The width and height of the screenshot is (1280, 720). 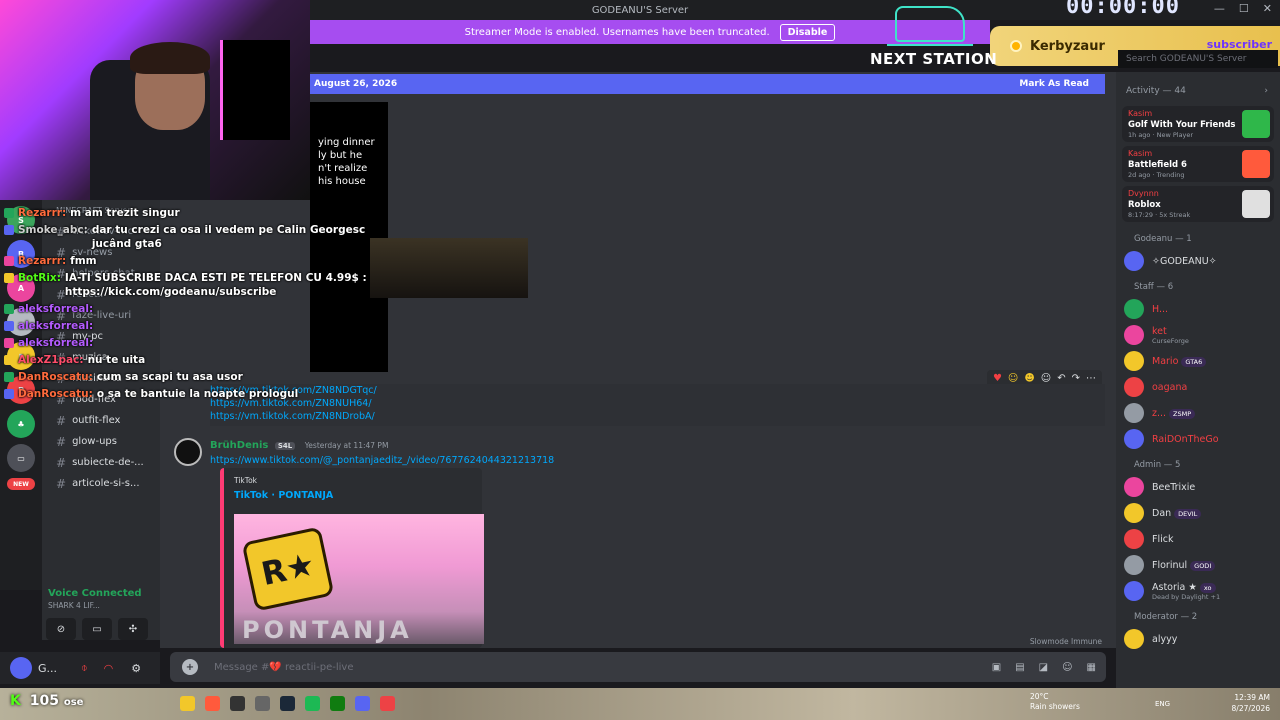 What do you see at coordinates (97, 629) in the screenshot?
I see `screen-share-icon: ▭` at bounding box center [97, 629].